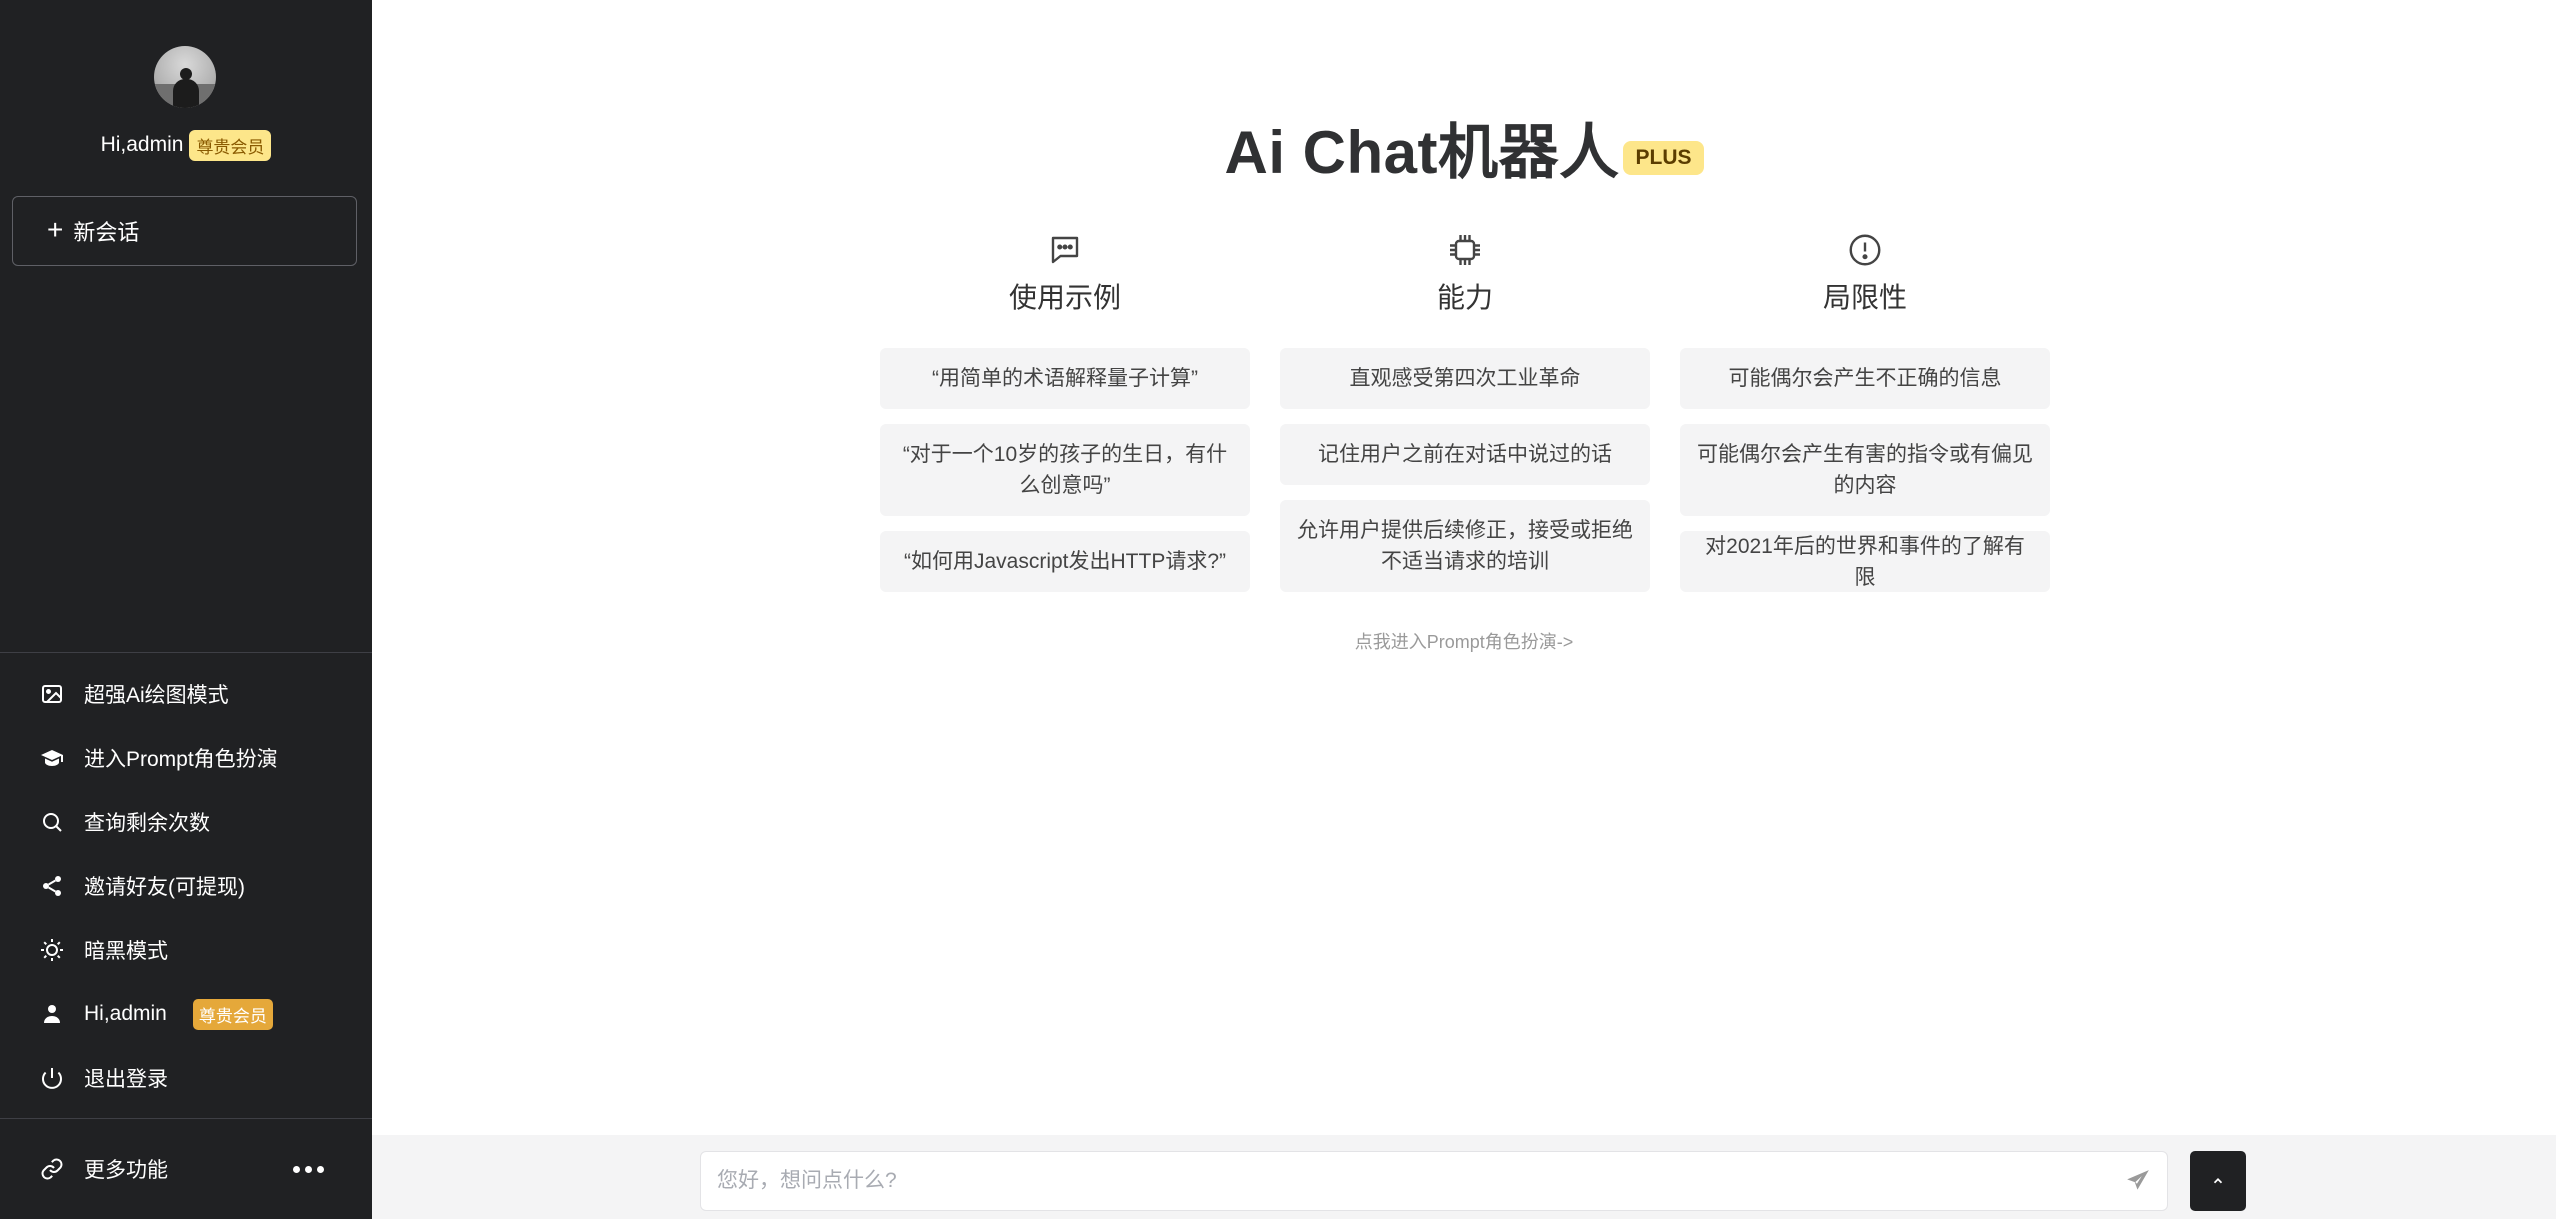 This screenshot has height=1219, width=2556. What do you see at coordinates (55, 229) in the screenshot?
I see `plus-icon: +` at bounding box center [55, 229].